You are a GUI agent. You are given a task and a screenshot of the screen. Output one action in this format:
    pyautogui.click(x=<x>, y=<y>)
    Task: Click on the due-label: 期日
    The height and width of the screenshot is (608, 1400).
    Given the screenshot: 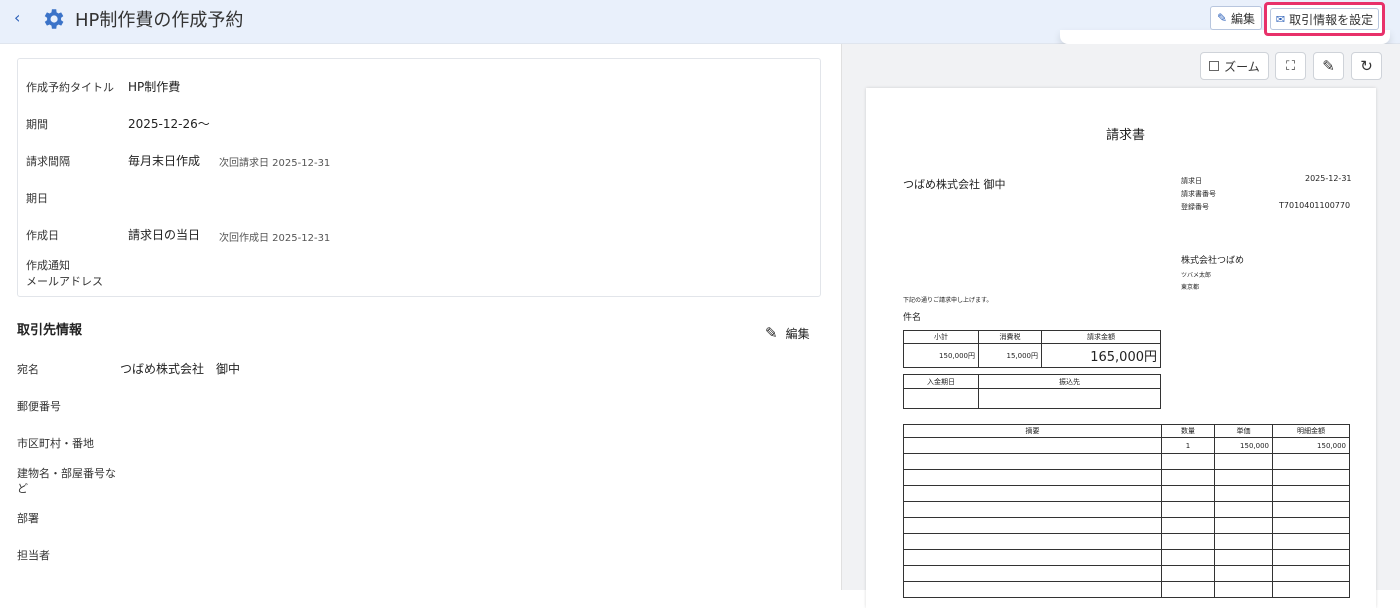 What is the action you would take?
    pyautogui.click(x=37, y=198)
    